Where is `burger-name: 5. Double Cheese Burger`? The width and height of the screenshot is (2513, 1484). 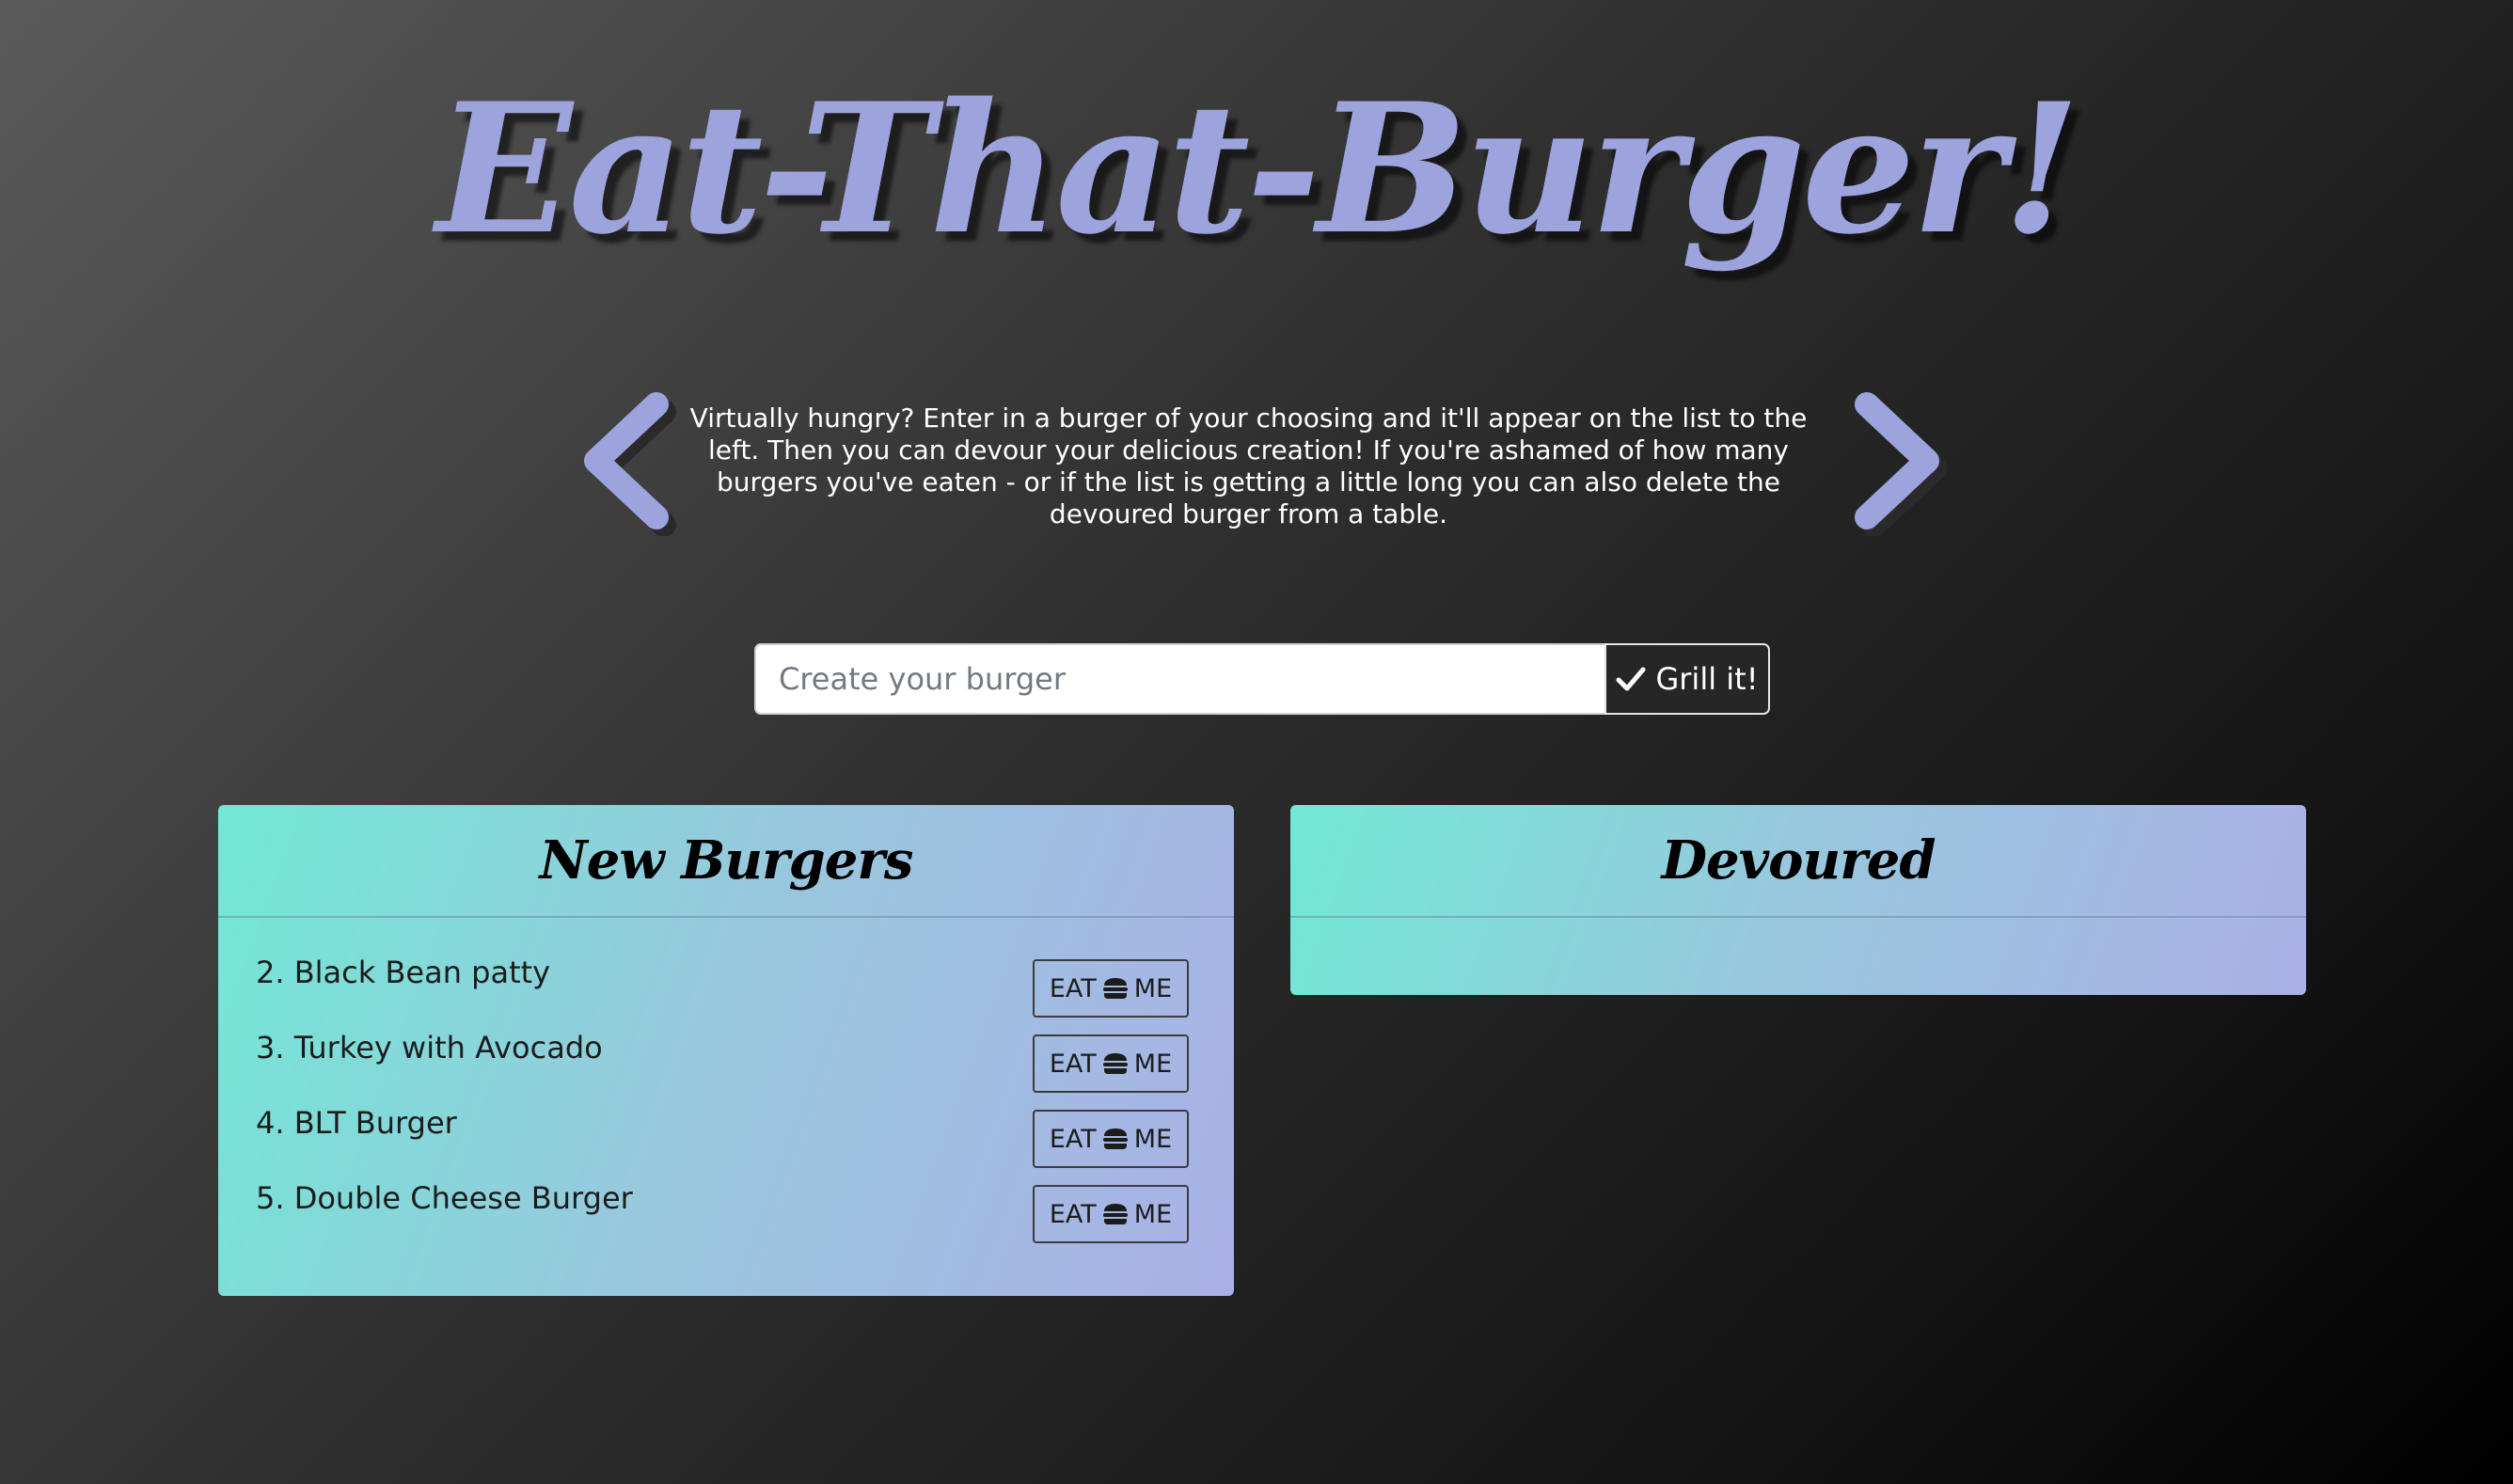 burger-name: 5. Double Cheese Burger is located at coordinates (444, 1198).